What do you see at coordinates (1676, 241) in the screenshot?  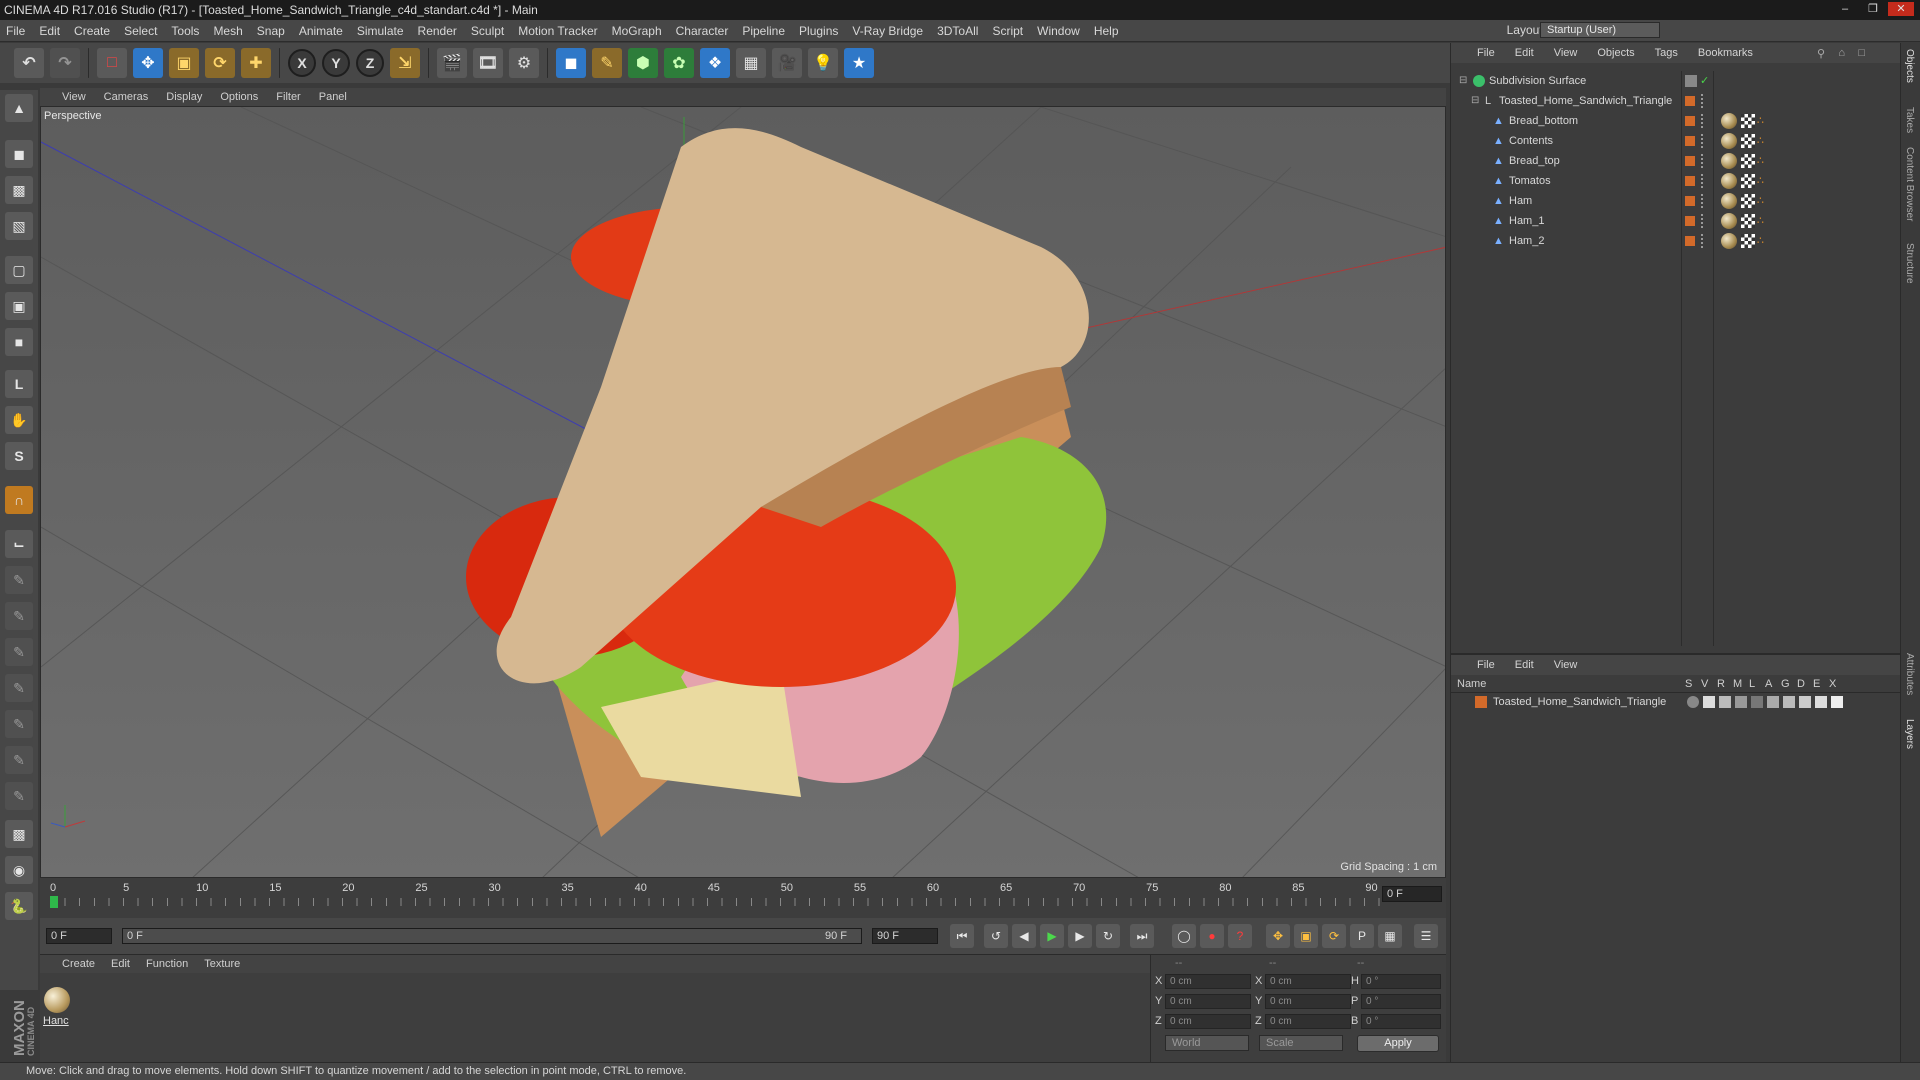 I see `object-row-ham-2: ▲ Ham_2 ∴` at bounding box center [1676, 241].